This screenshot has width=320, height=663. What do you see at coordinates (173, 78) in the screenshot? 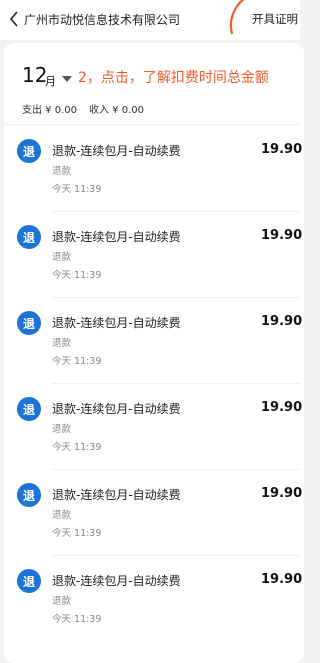
I see `annotation-text: 2，点击，了解扣费时间总金额` at bounding box center [173, 78].